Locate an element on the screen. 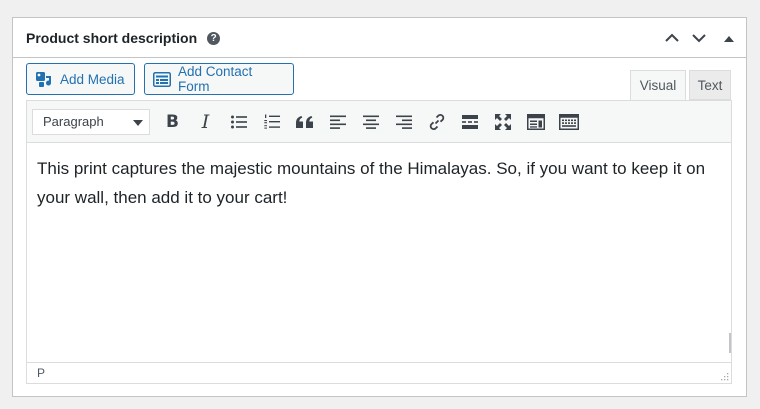 The image size is (760, 409). keyboard-icon is located at coordinates (568, 121).